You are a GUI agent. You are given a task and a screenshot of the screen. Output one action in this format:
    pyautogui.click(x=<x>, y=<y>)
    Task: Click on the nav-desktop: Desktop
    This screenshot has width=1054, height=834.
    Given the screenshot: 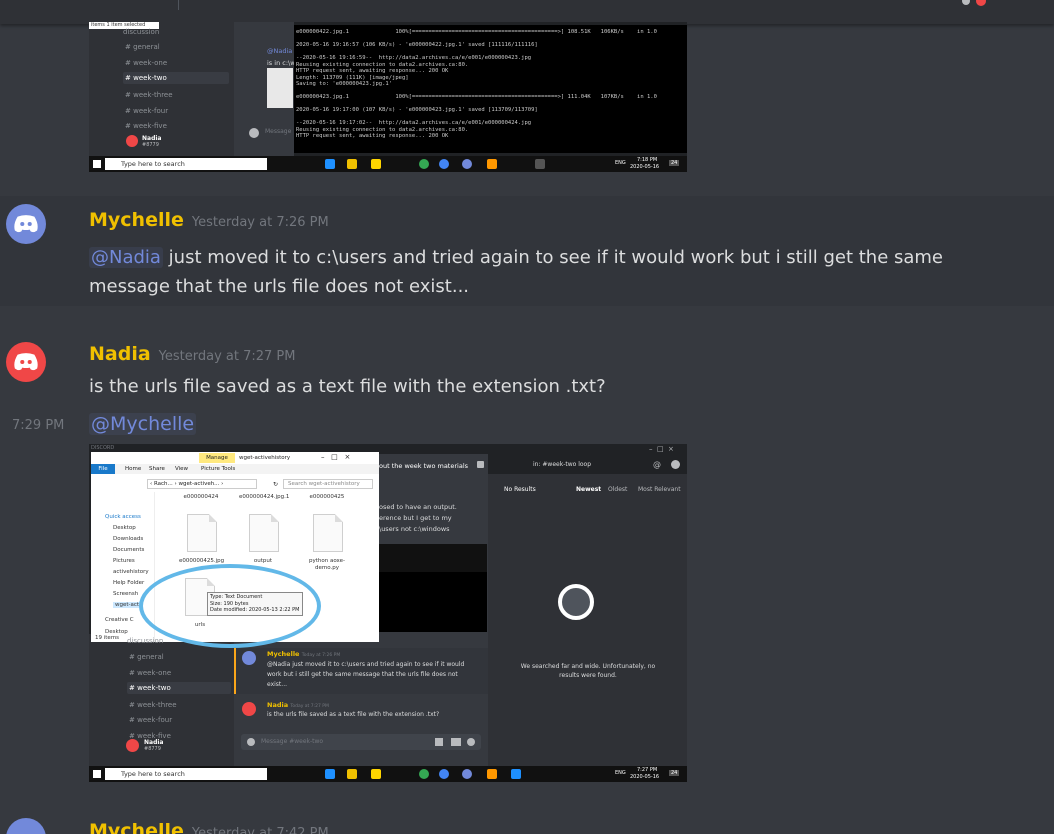 What is the action you would take?
    pyautogui.click(x=124, y=528)
    